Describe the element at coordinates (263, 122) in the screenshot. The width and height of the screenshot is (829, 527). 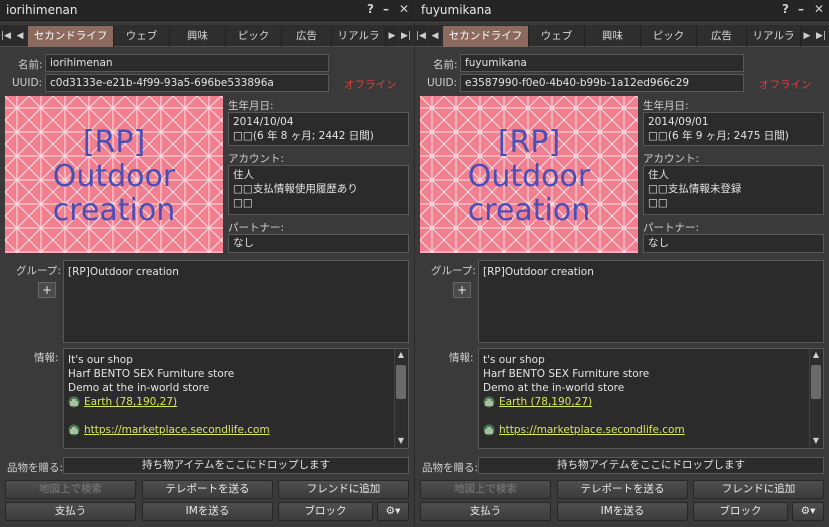
I see `birth-date: 2014/10/04` at that location.